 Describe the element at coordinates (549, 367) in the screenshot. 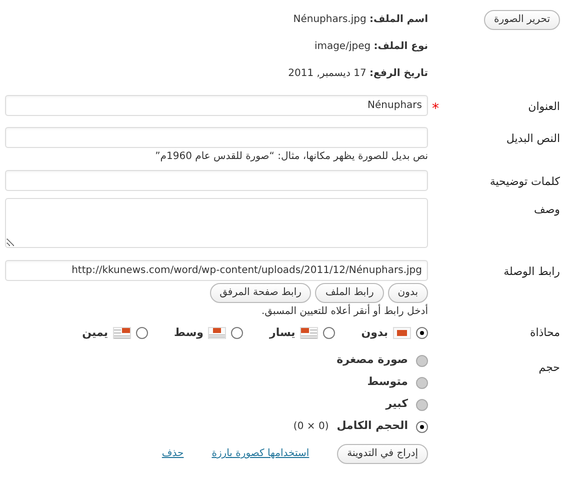

I see `field-label: حجم` at that location.